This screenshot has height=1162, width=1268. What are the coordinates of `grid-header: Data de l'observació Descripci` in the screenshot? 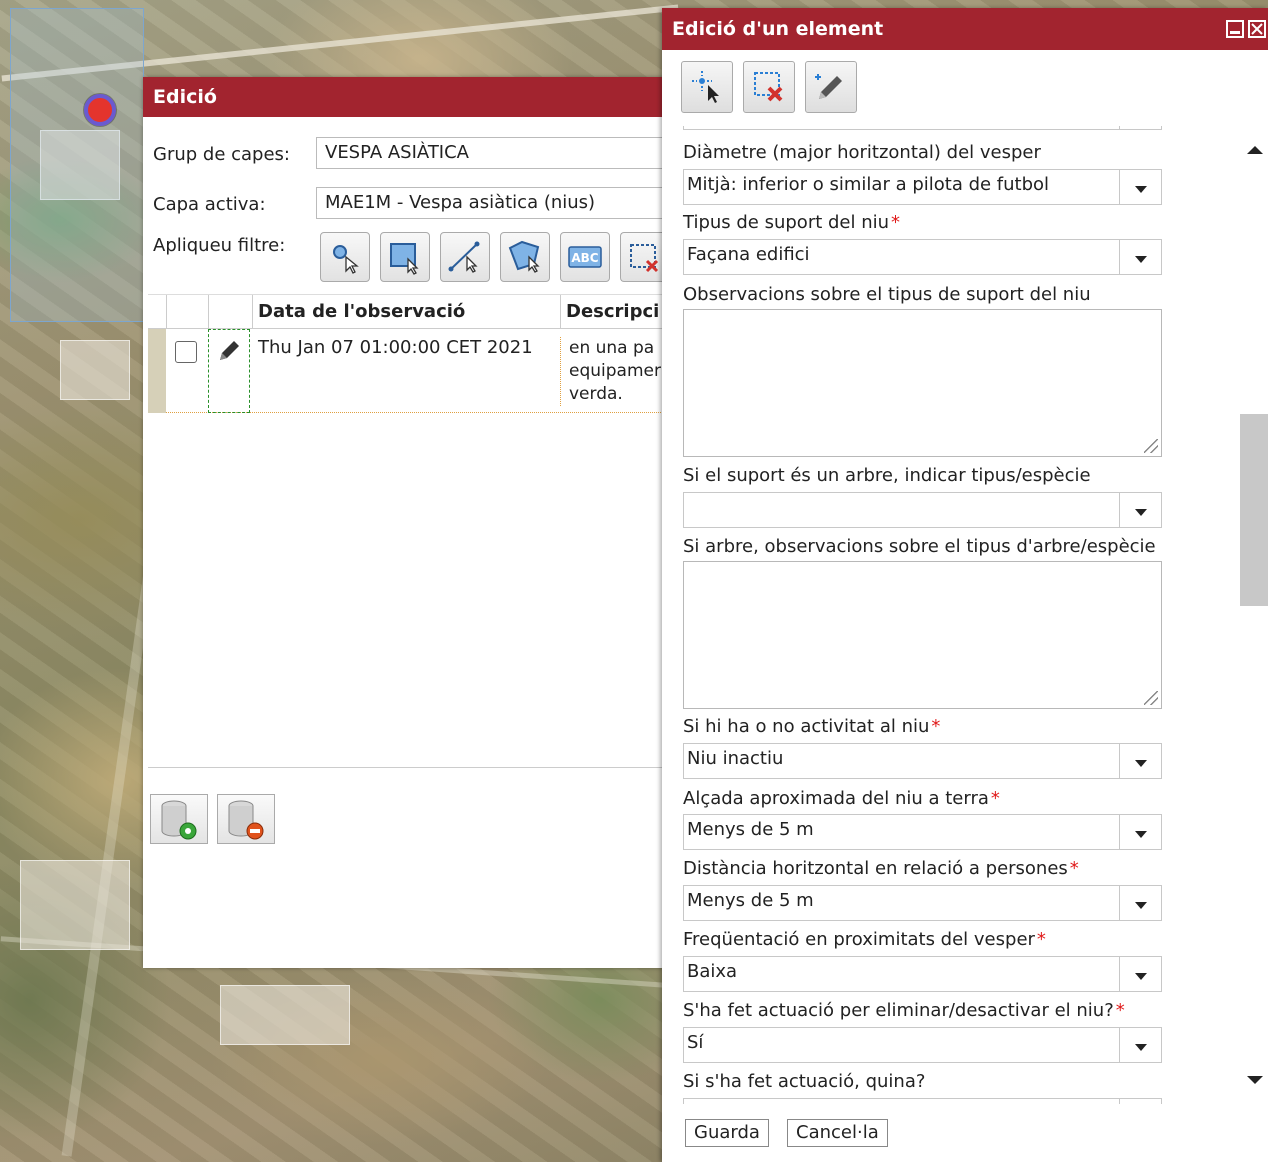 It's located at (410, 311).